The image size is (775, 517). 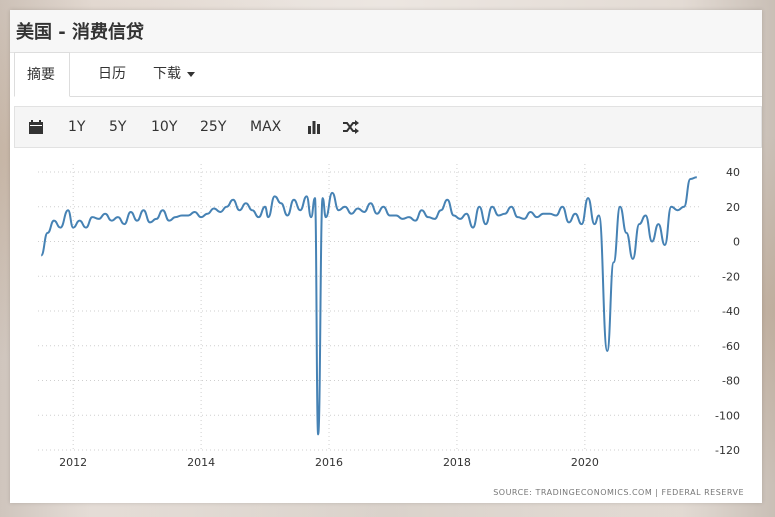 What do you see at coordinates (736, 242) in the screenshot?
I see `y-tick-label: 0` at bounding box center [736, 242].